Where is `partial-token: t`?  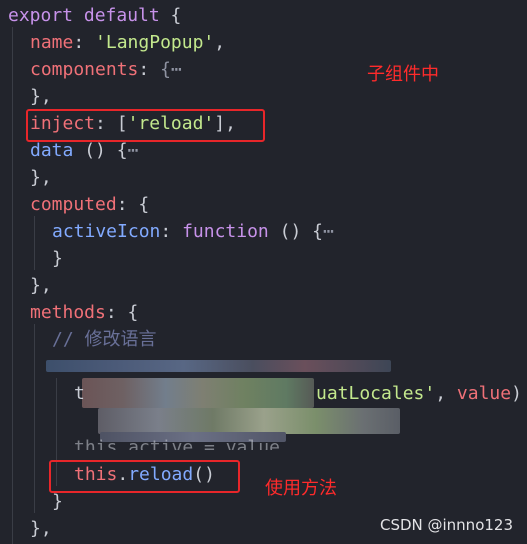 partial-token: t is located at coordinates (79, 393).